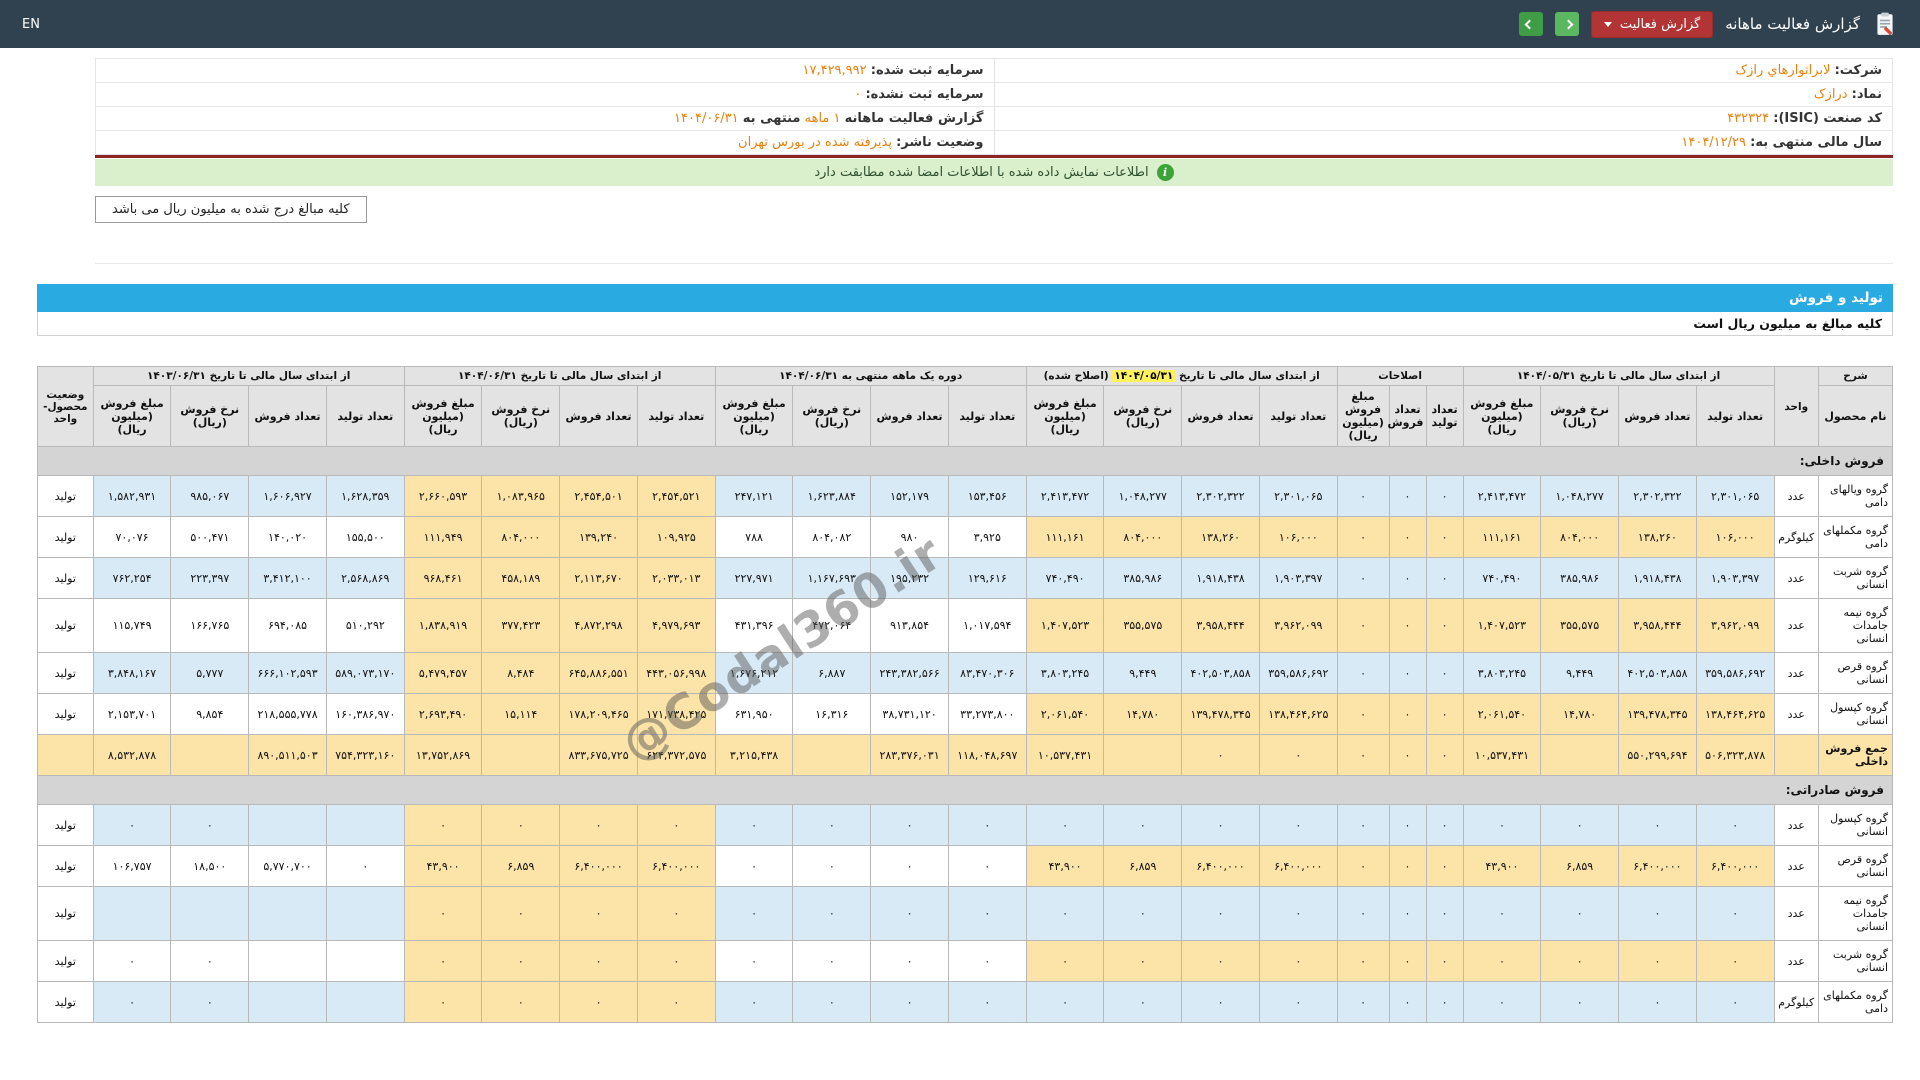 This screenshot has width=1920, height=1080. What do you see at coordinates (832, 537) in the screenshot?
I see `value-cell: ۸۰۴,۰۸۲` at bounding box center [832, 537].